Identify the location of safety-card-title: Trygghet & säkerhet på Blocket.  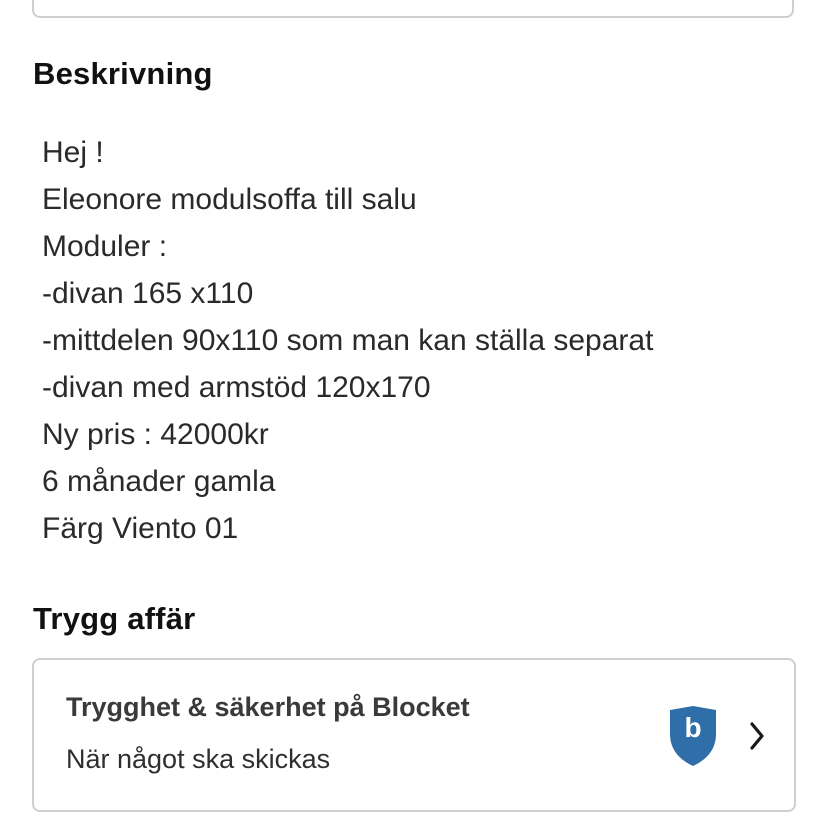
(268, 707).